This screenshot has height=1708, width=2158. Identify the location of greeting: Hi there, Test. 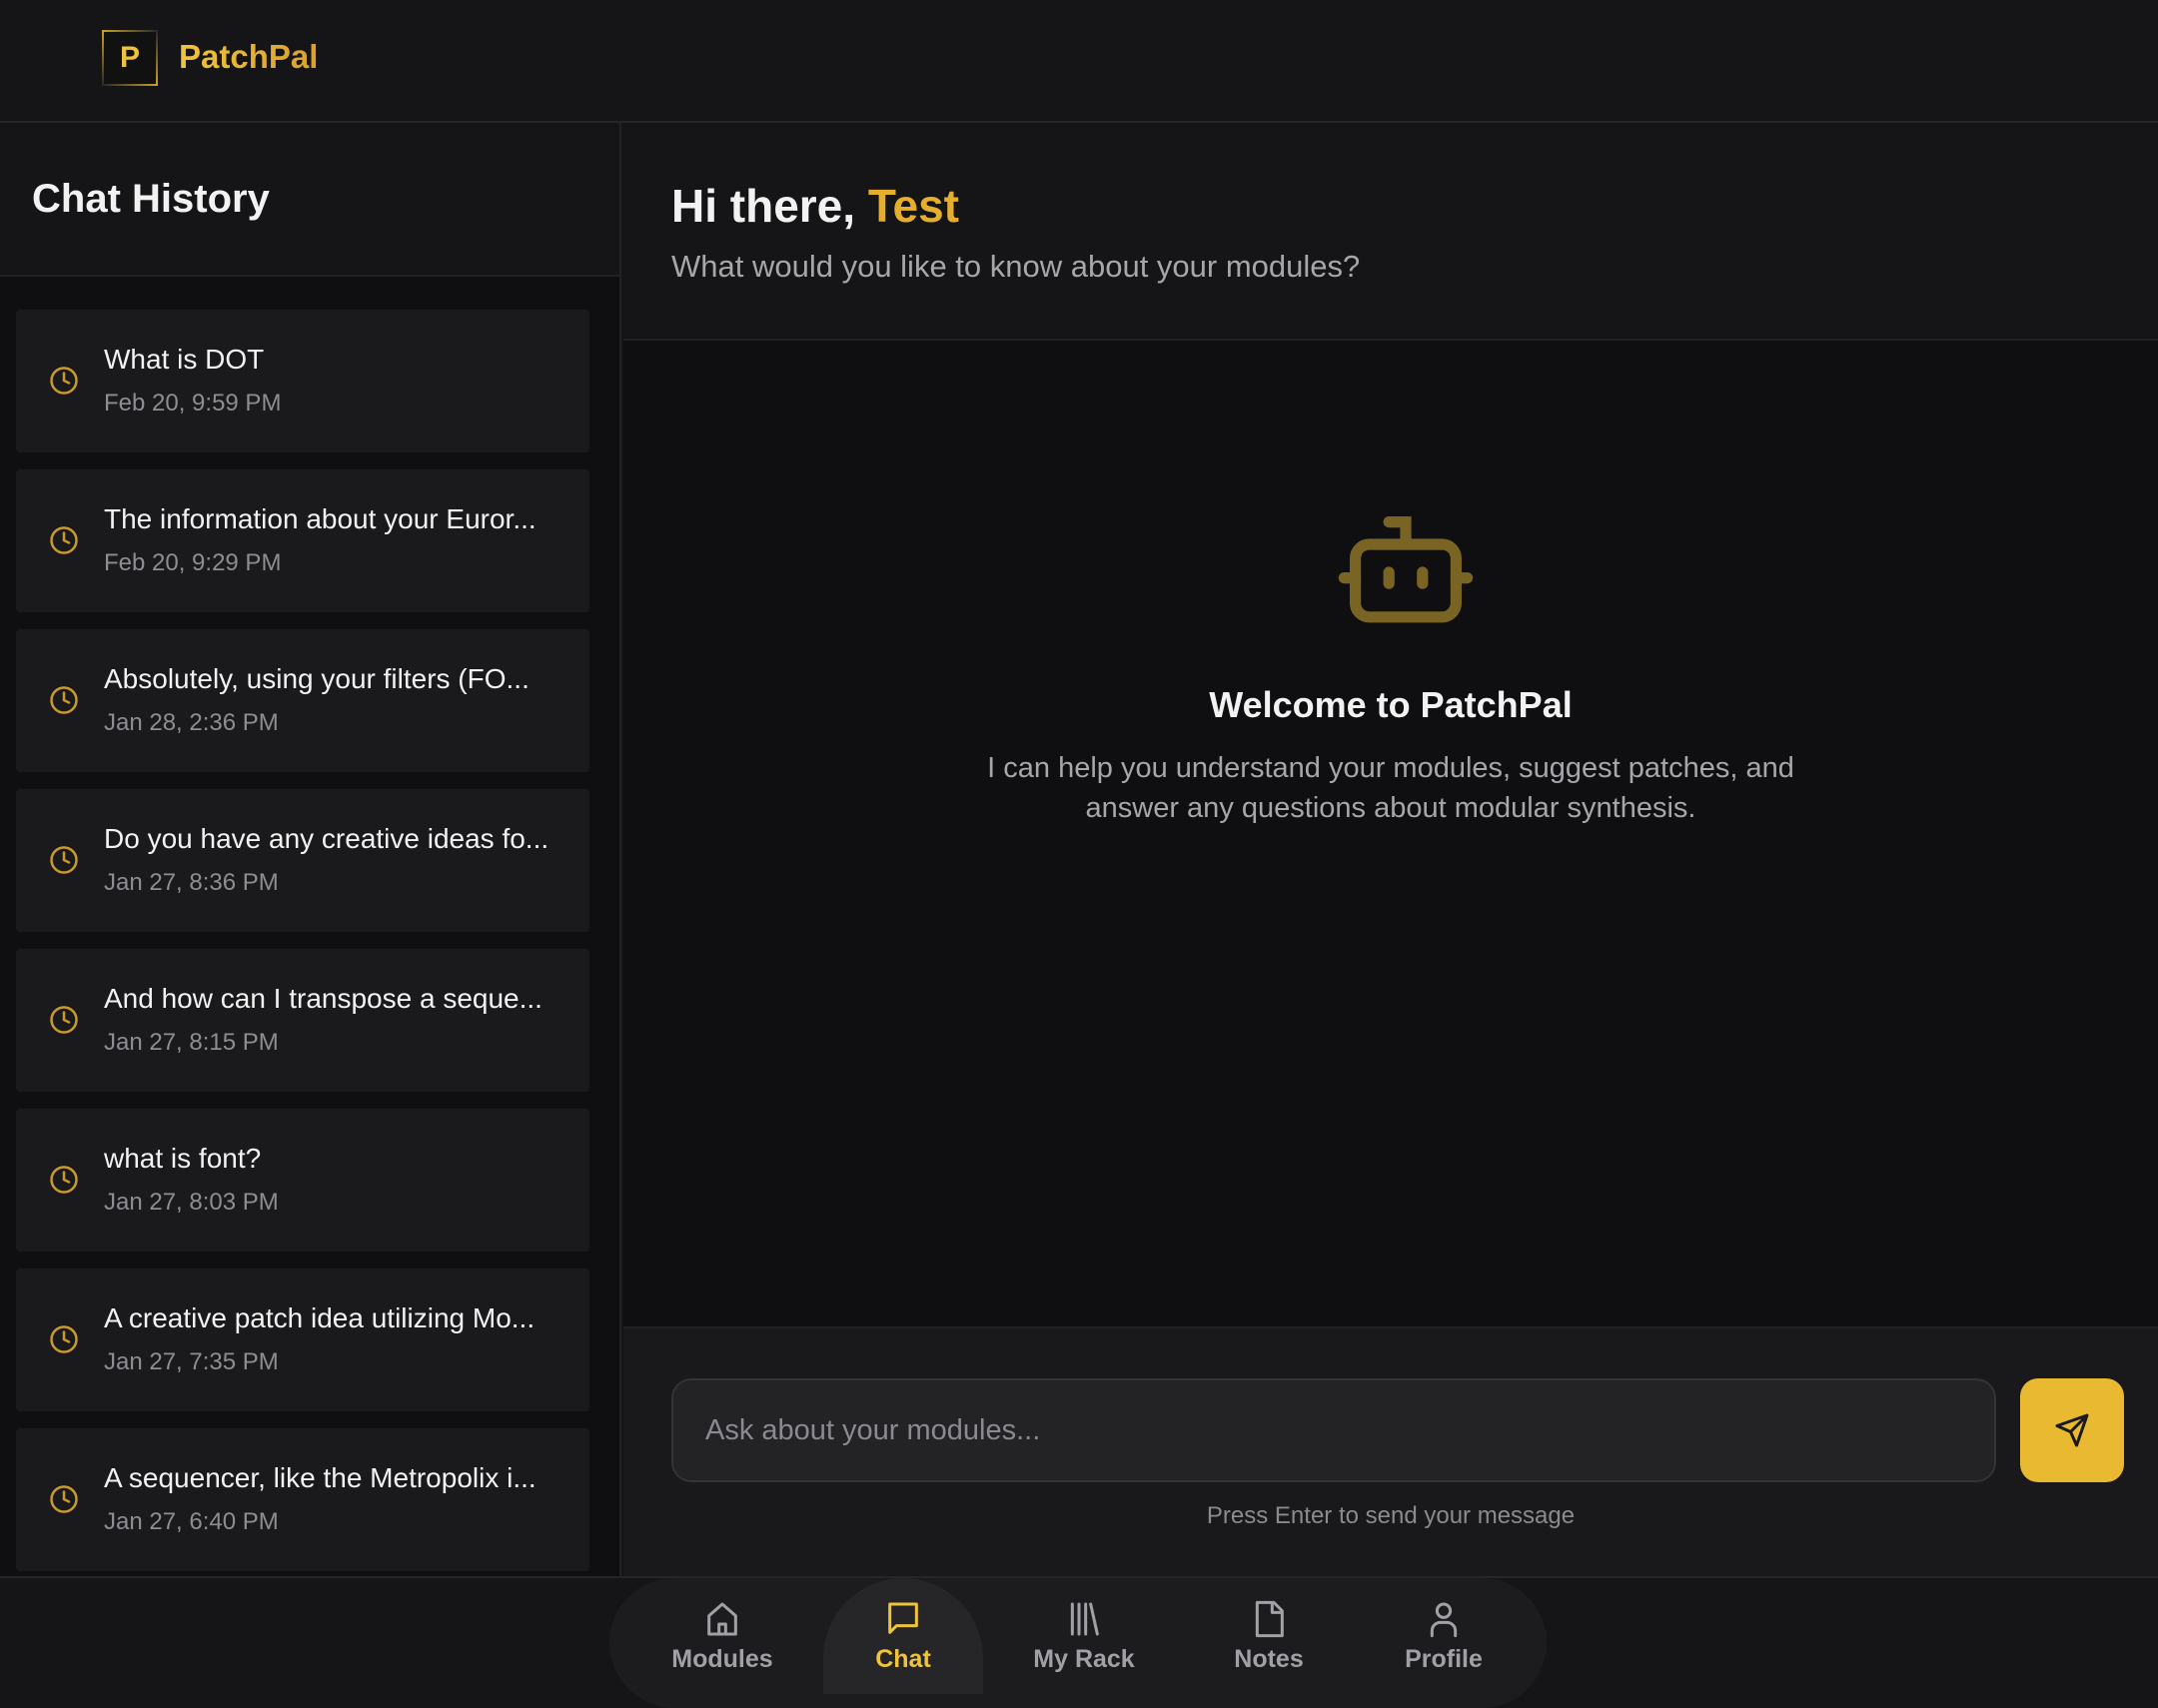
(815, 206).